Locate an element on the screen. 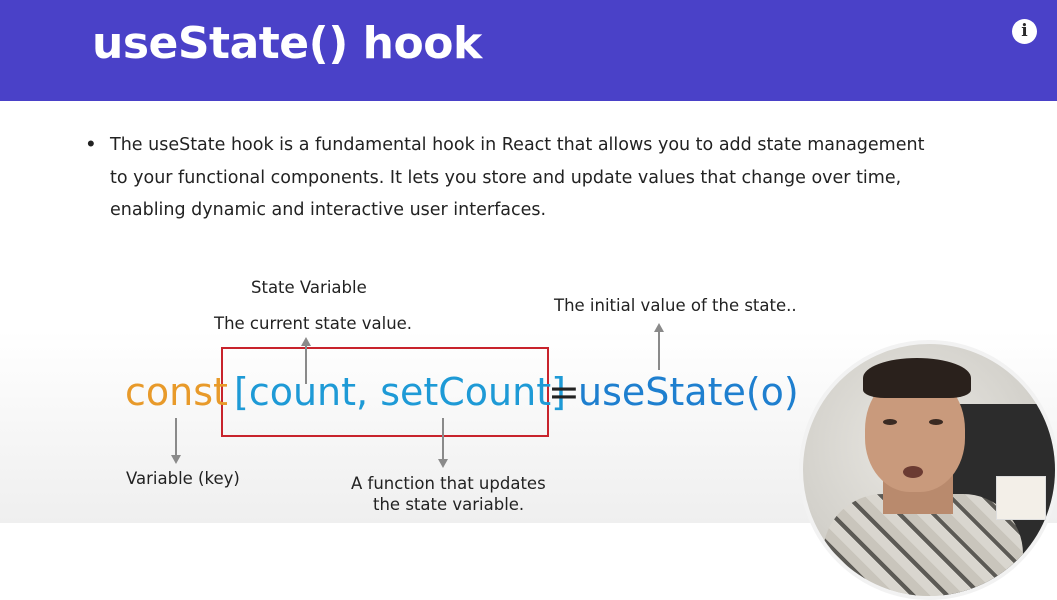 This screenshot has width=1057, height=600. state-variable-label: State Variable is located at coordinates (309, 287).